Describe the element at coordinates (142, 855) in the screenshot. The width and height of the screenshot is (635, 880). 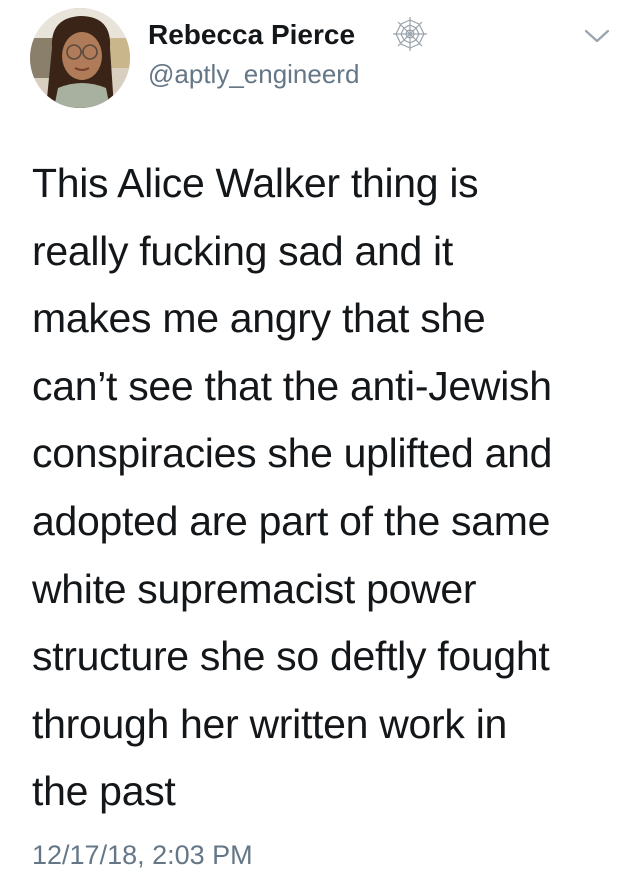
I see `tweet-timestamp: 12/17/18, 2:03 PM` at that location.